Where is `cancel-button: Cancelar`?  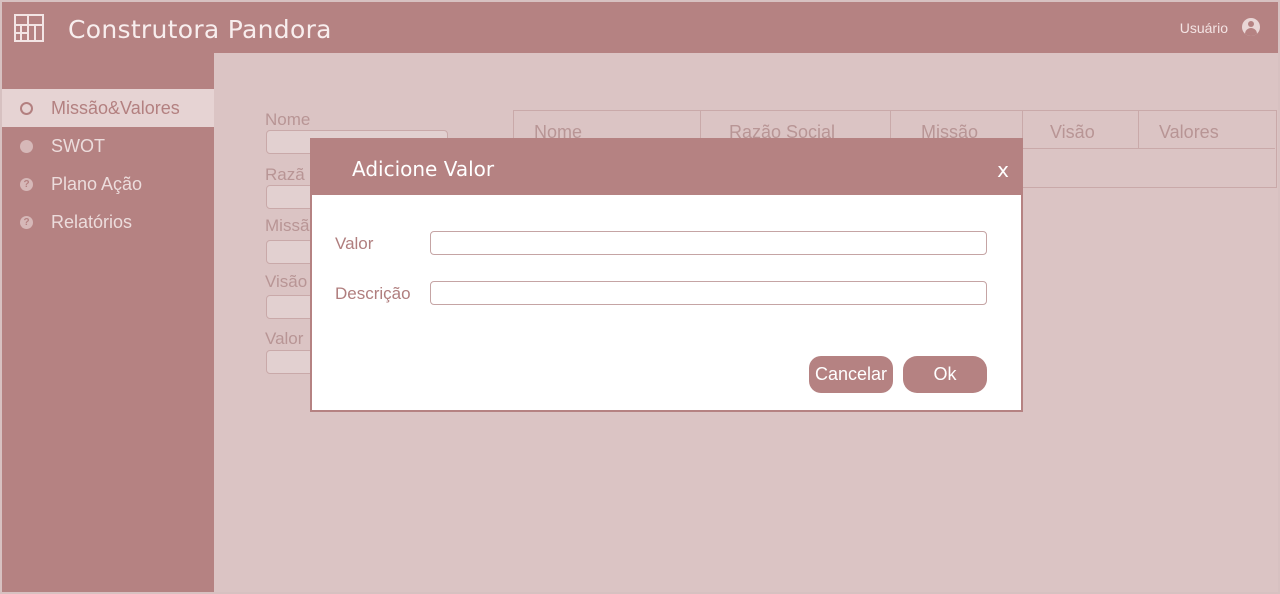 cancel-button: Cancelar is located at coordinates (851, 374).